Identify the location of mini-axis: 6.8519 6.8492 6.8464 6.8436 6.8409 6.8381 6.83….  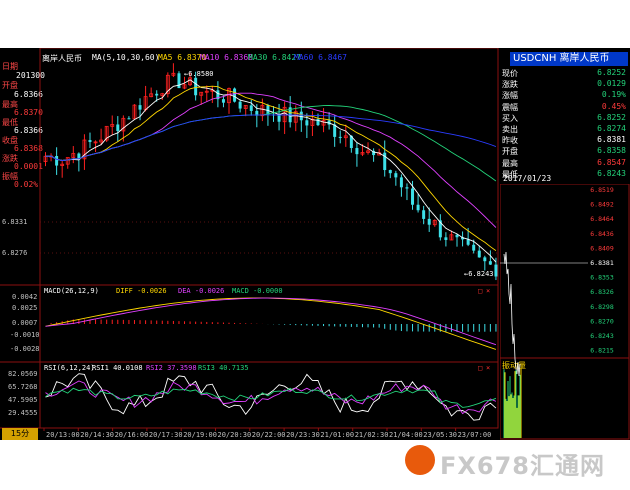
(557, 270).